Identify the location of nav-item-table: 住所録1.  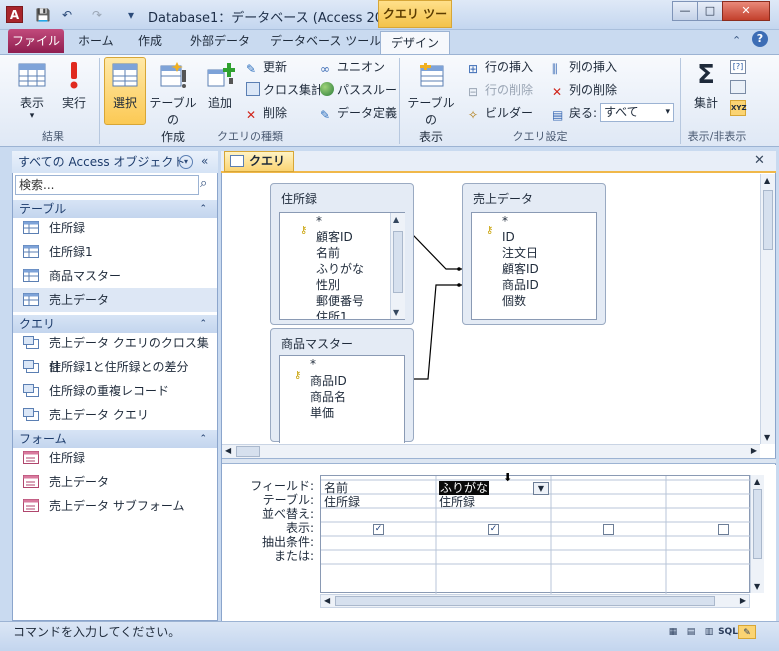
(115, 252).